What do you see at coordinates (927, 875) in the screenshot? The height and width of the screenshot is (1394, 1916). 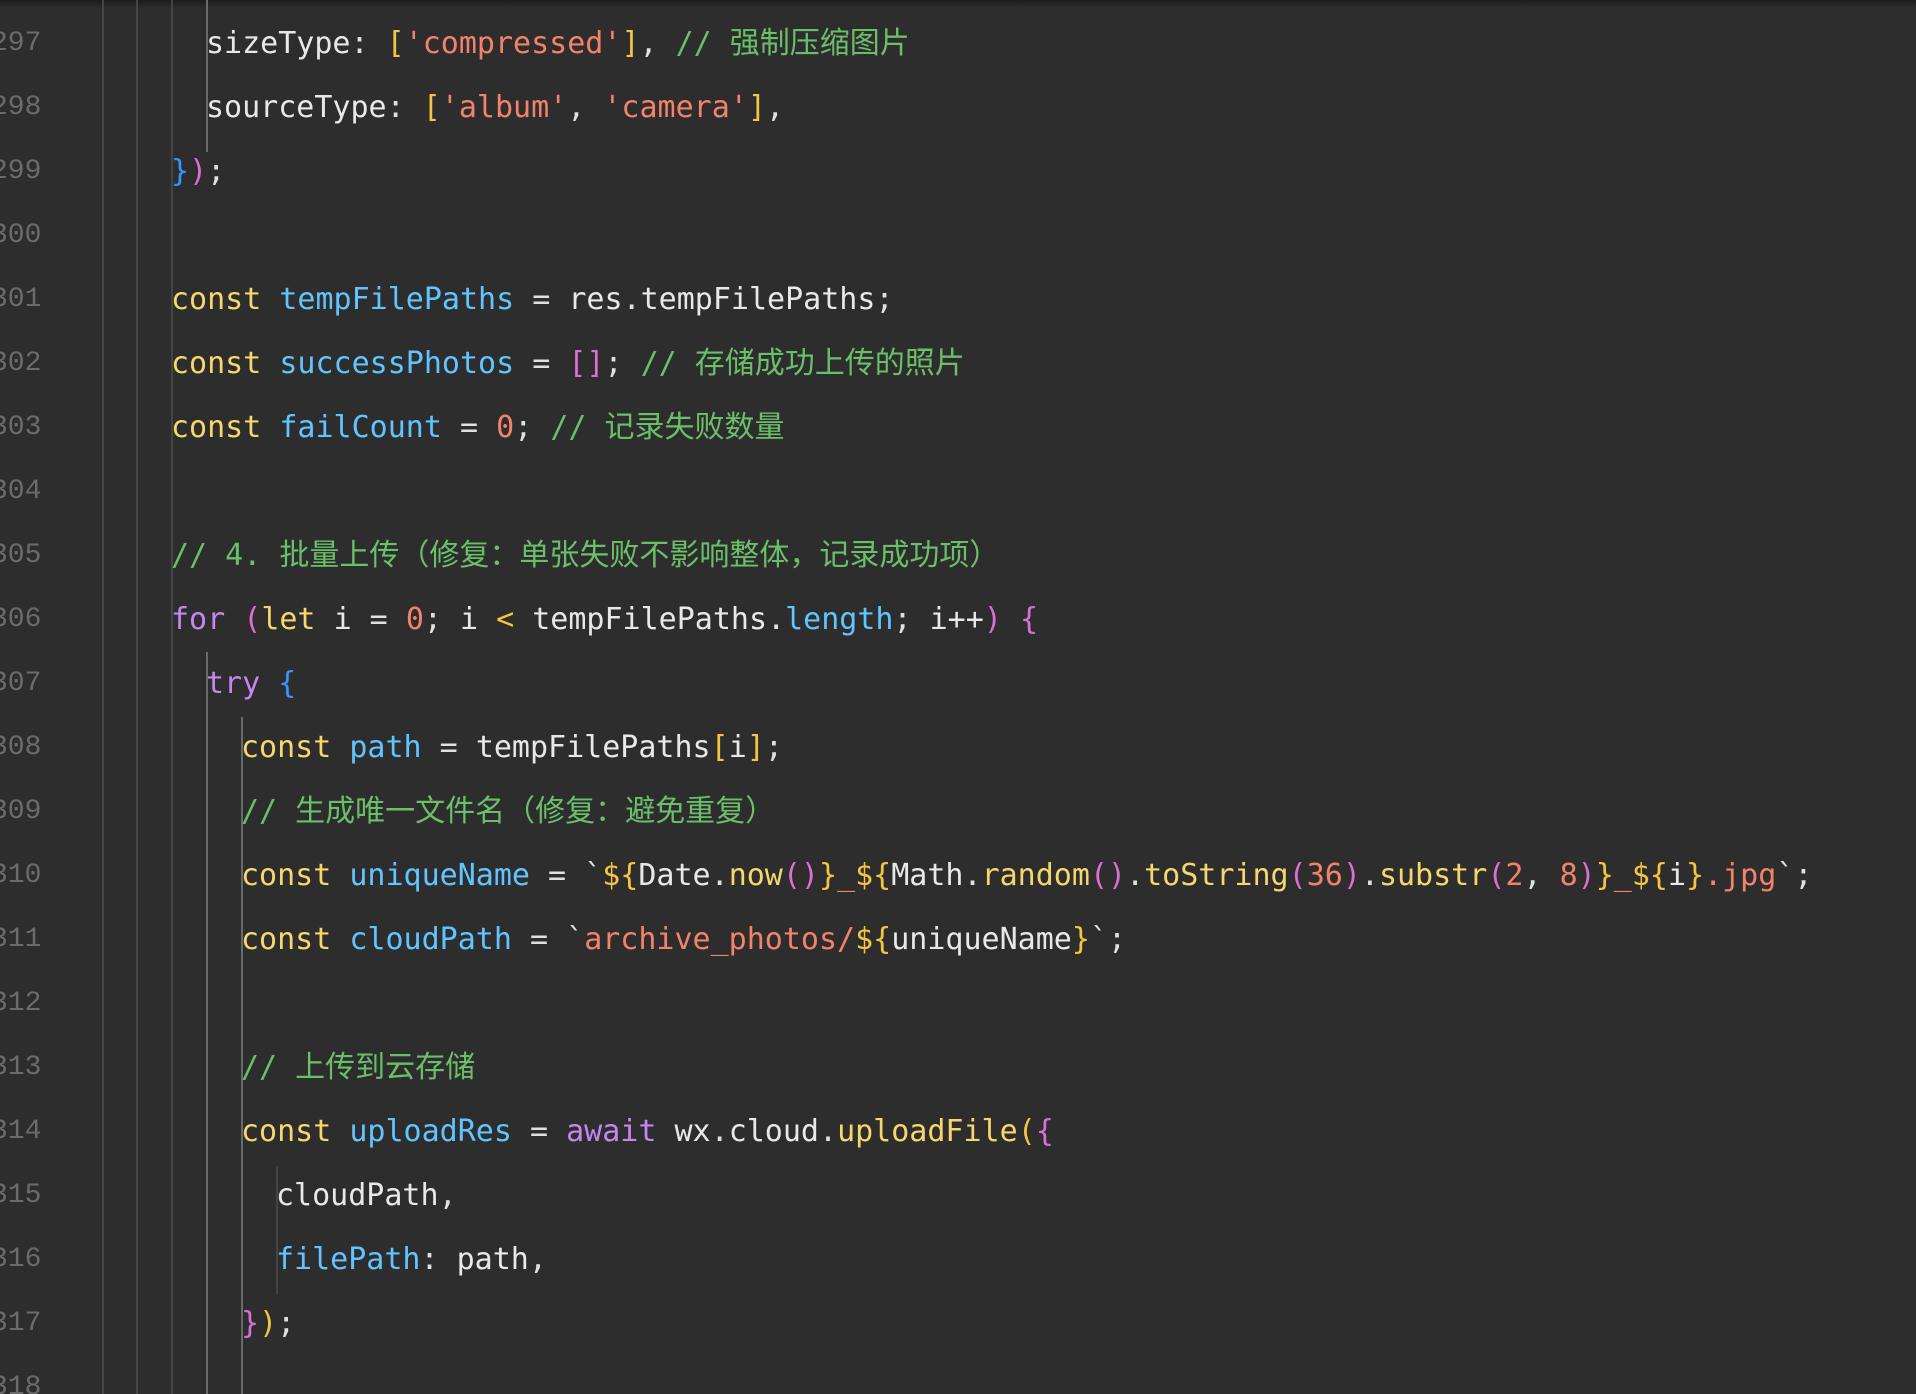 I see `code-token: Math` at bounding box center [927, 875].